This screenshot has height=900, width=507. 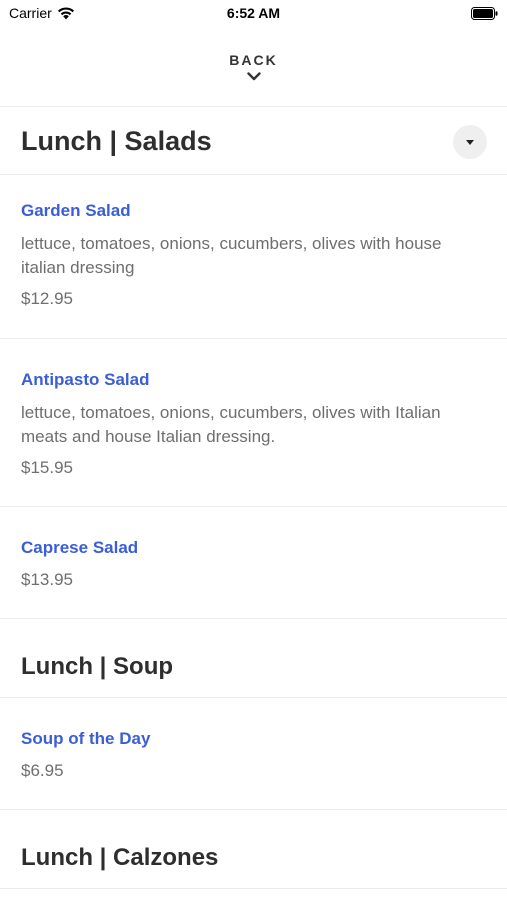 What do you see at coordinates (120, 857) in the screenshot?
I see `section-title-calzones: Lunch | Calzones` at bounding box center [120, 857].